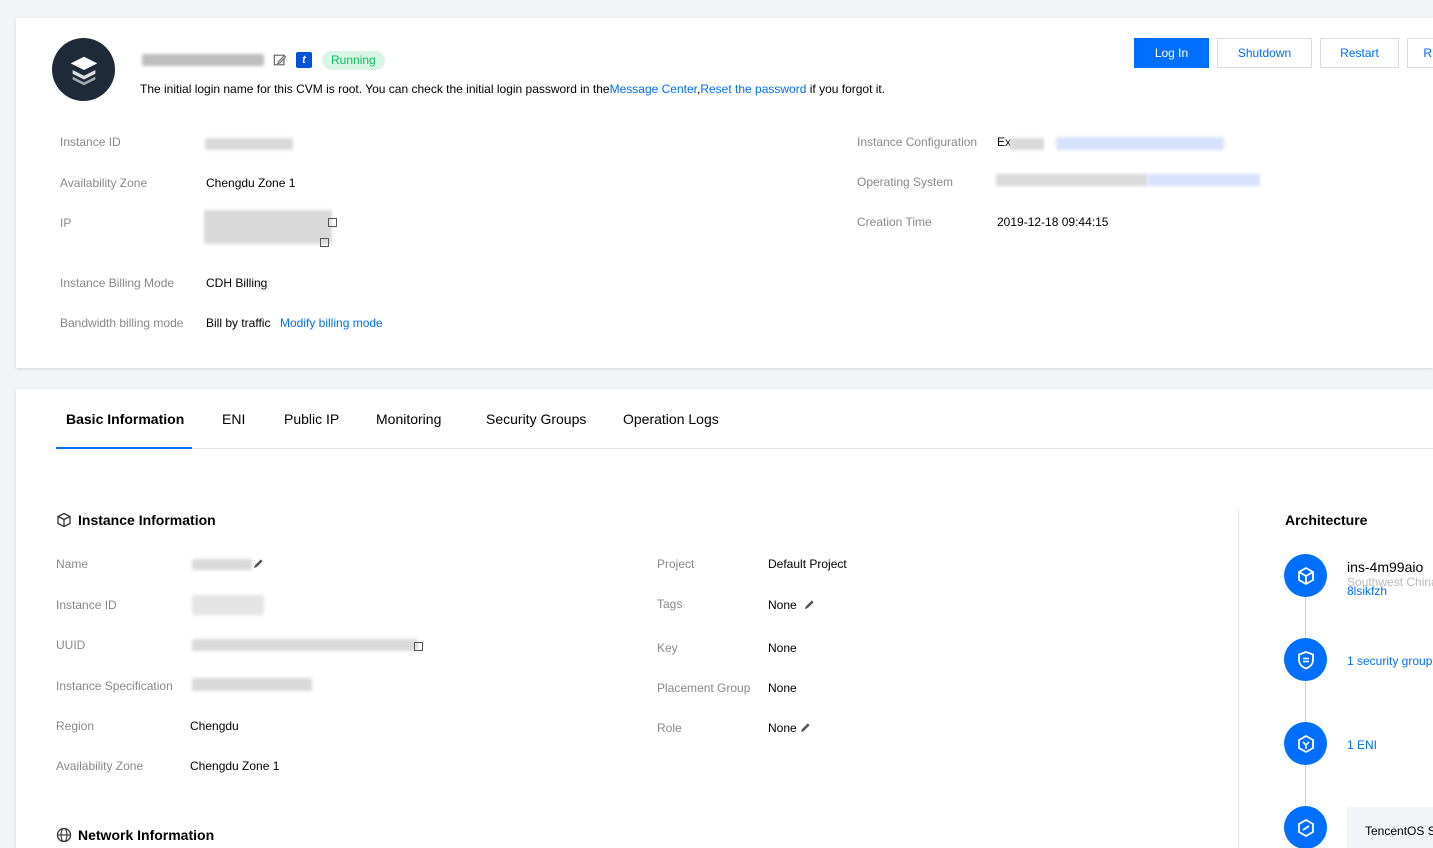 This screenshot has width=1433, height=848. I want to click on instance-name-masked, so click(203, 60).